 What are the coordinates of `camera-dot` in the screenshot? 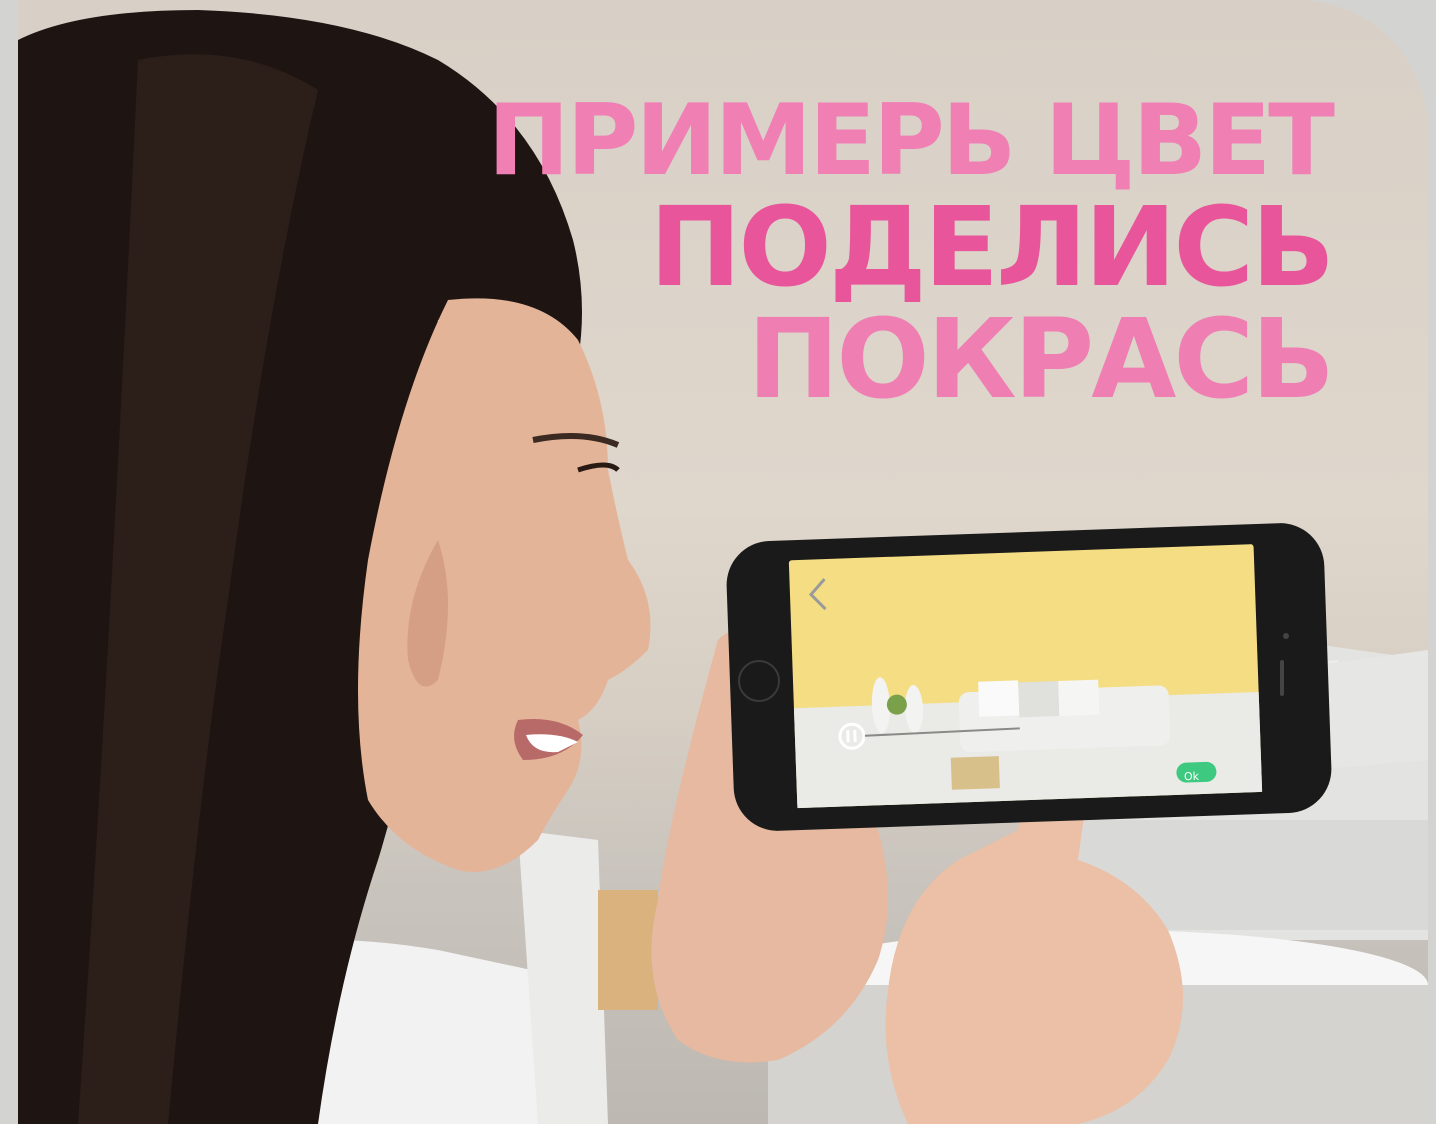 It's located at (1286, 636).